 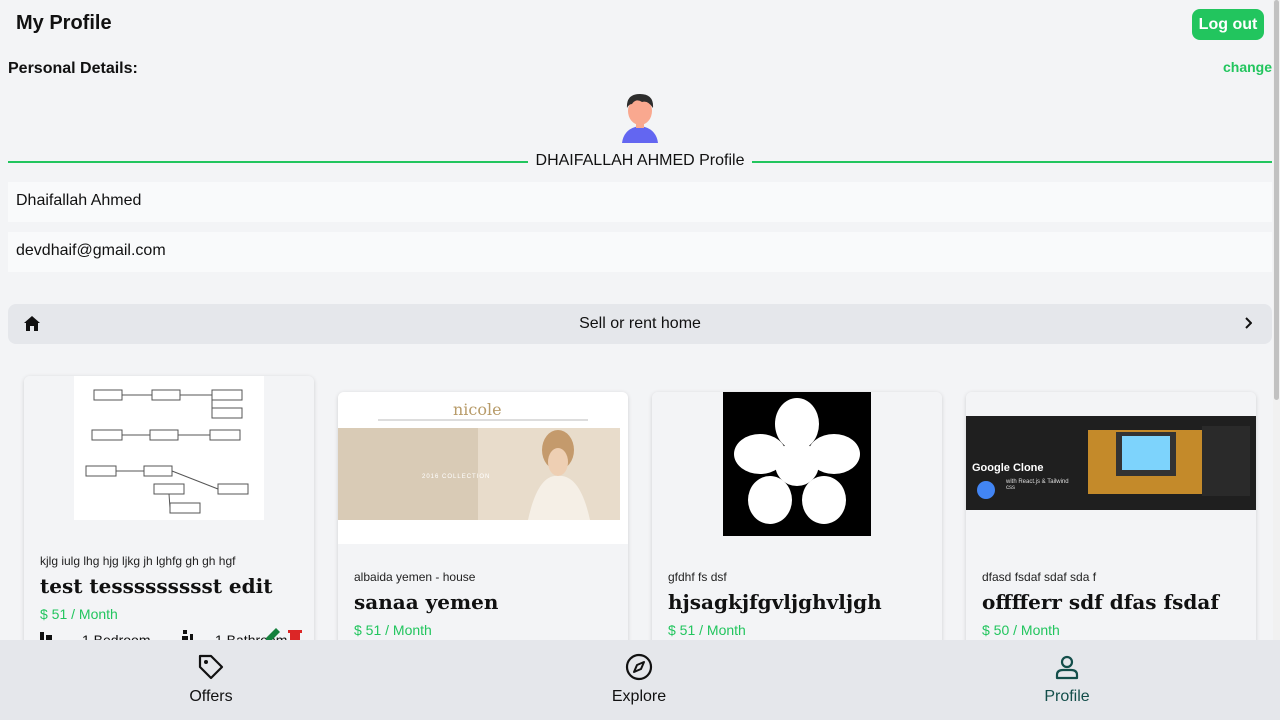 I want to click on listing-image-text: Google Clone, so click(x=1008, y=468).